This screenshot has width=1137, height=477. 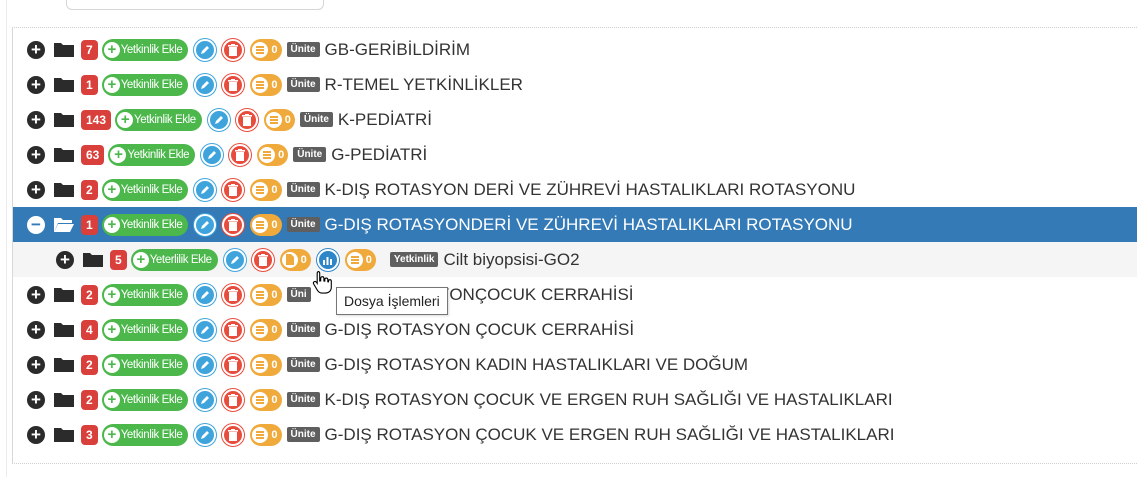 What do you see at coordinates (424, 85) in the screenshot?
I see `row-name: R-TEMEL YETKİNLİKLER` at bounding box center [424, 85].